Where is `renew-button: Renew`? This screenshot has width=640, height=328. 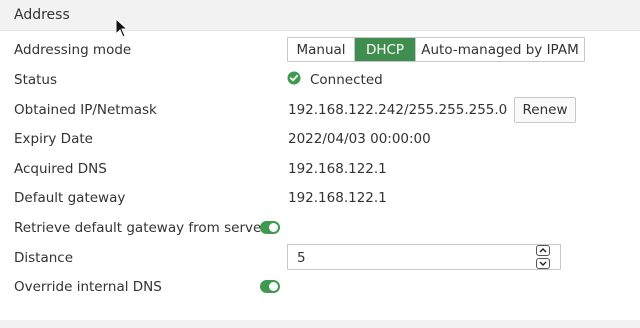
renew-button: Renew is located at coordinates (545, 110).